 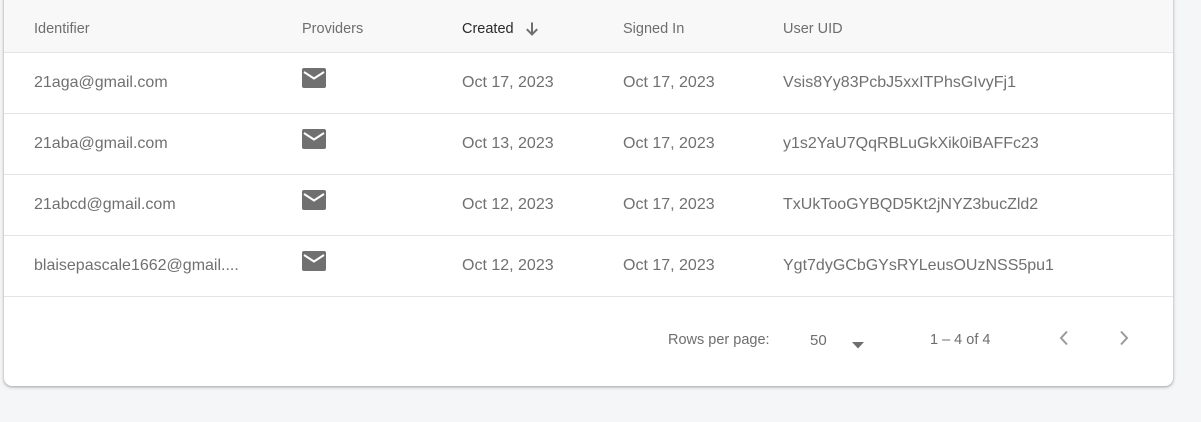 I want to click on chevron-right-icon, so click(x=1124, y=340).